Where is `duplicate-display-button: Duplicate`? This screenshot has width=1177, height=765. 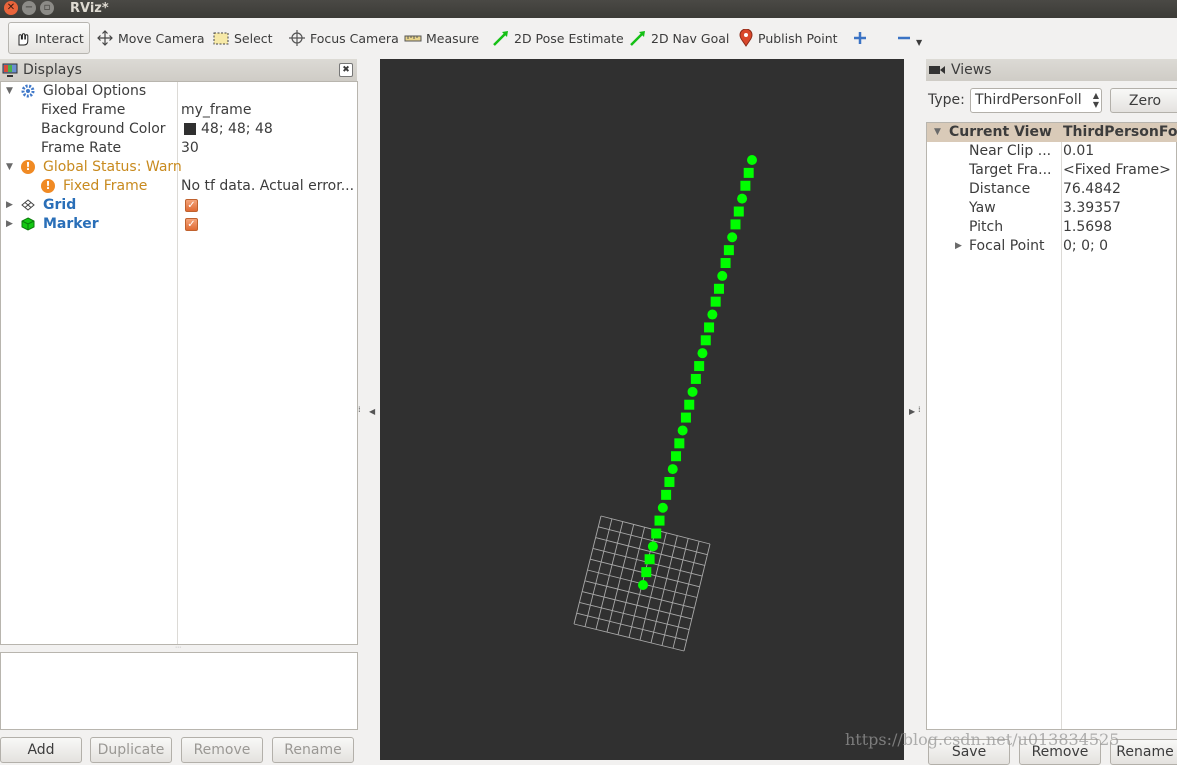 duplicate-display-button: Duplicate is located at coordinates (131, 750).